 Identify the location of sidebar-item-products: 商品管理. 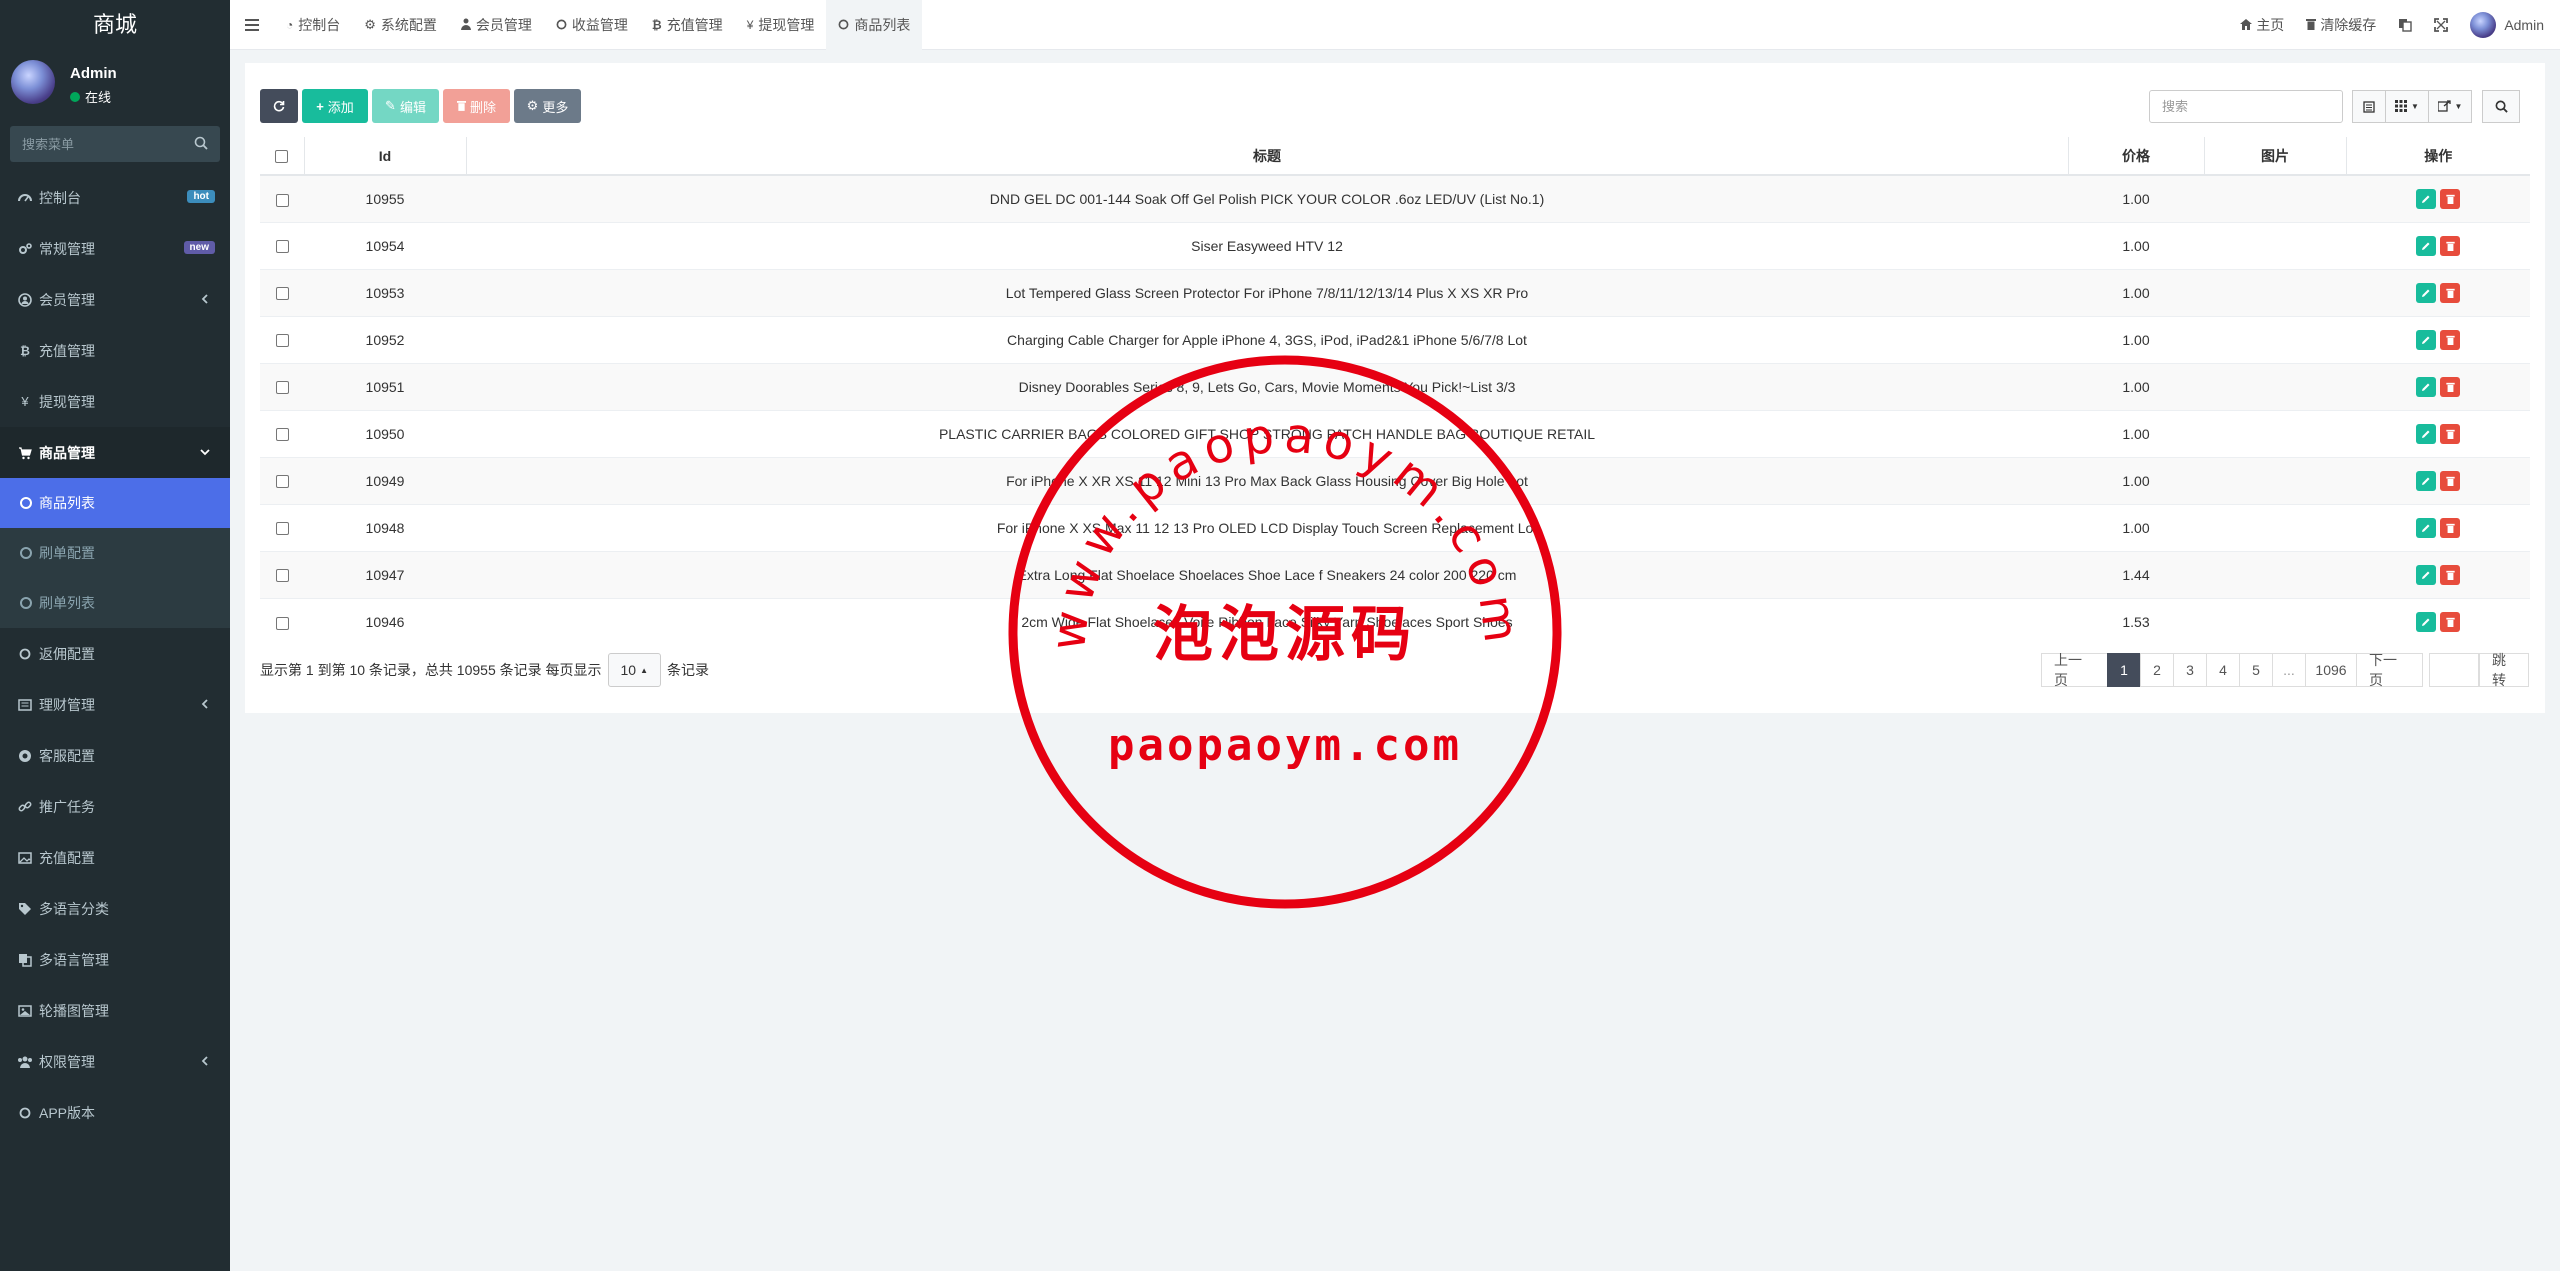
(115, 452).